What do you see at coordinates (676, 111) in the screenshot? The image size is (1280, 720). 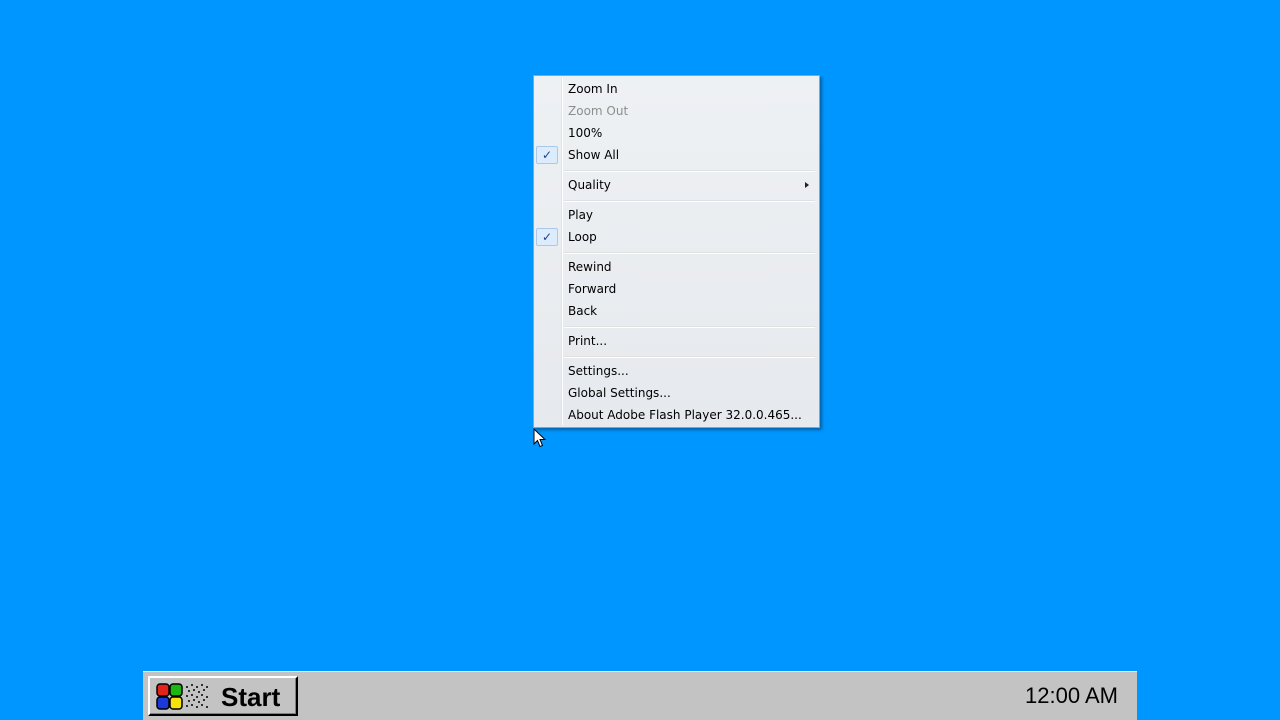 I see `menu-item-zoom-out: Zoom Out` at bounding box center [676, 111].